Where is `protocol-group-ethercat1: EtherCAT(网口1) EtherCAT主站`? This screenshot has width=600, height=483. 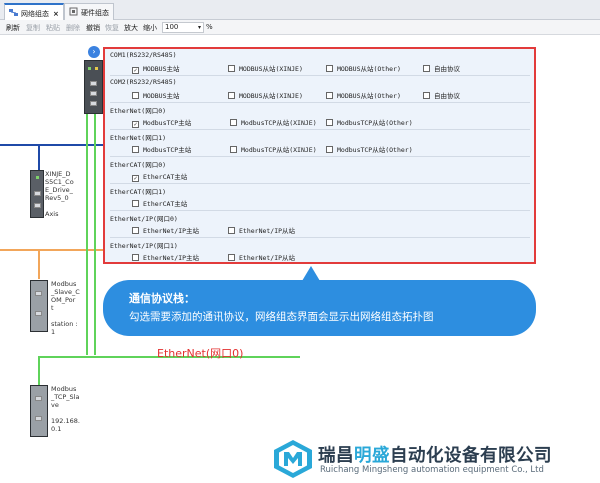
protocol-group-ethercat1: EtherCAT(网口1) EtherCAT主站 is located at coordinates (321, 199).